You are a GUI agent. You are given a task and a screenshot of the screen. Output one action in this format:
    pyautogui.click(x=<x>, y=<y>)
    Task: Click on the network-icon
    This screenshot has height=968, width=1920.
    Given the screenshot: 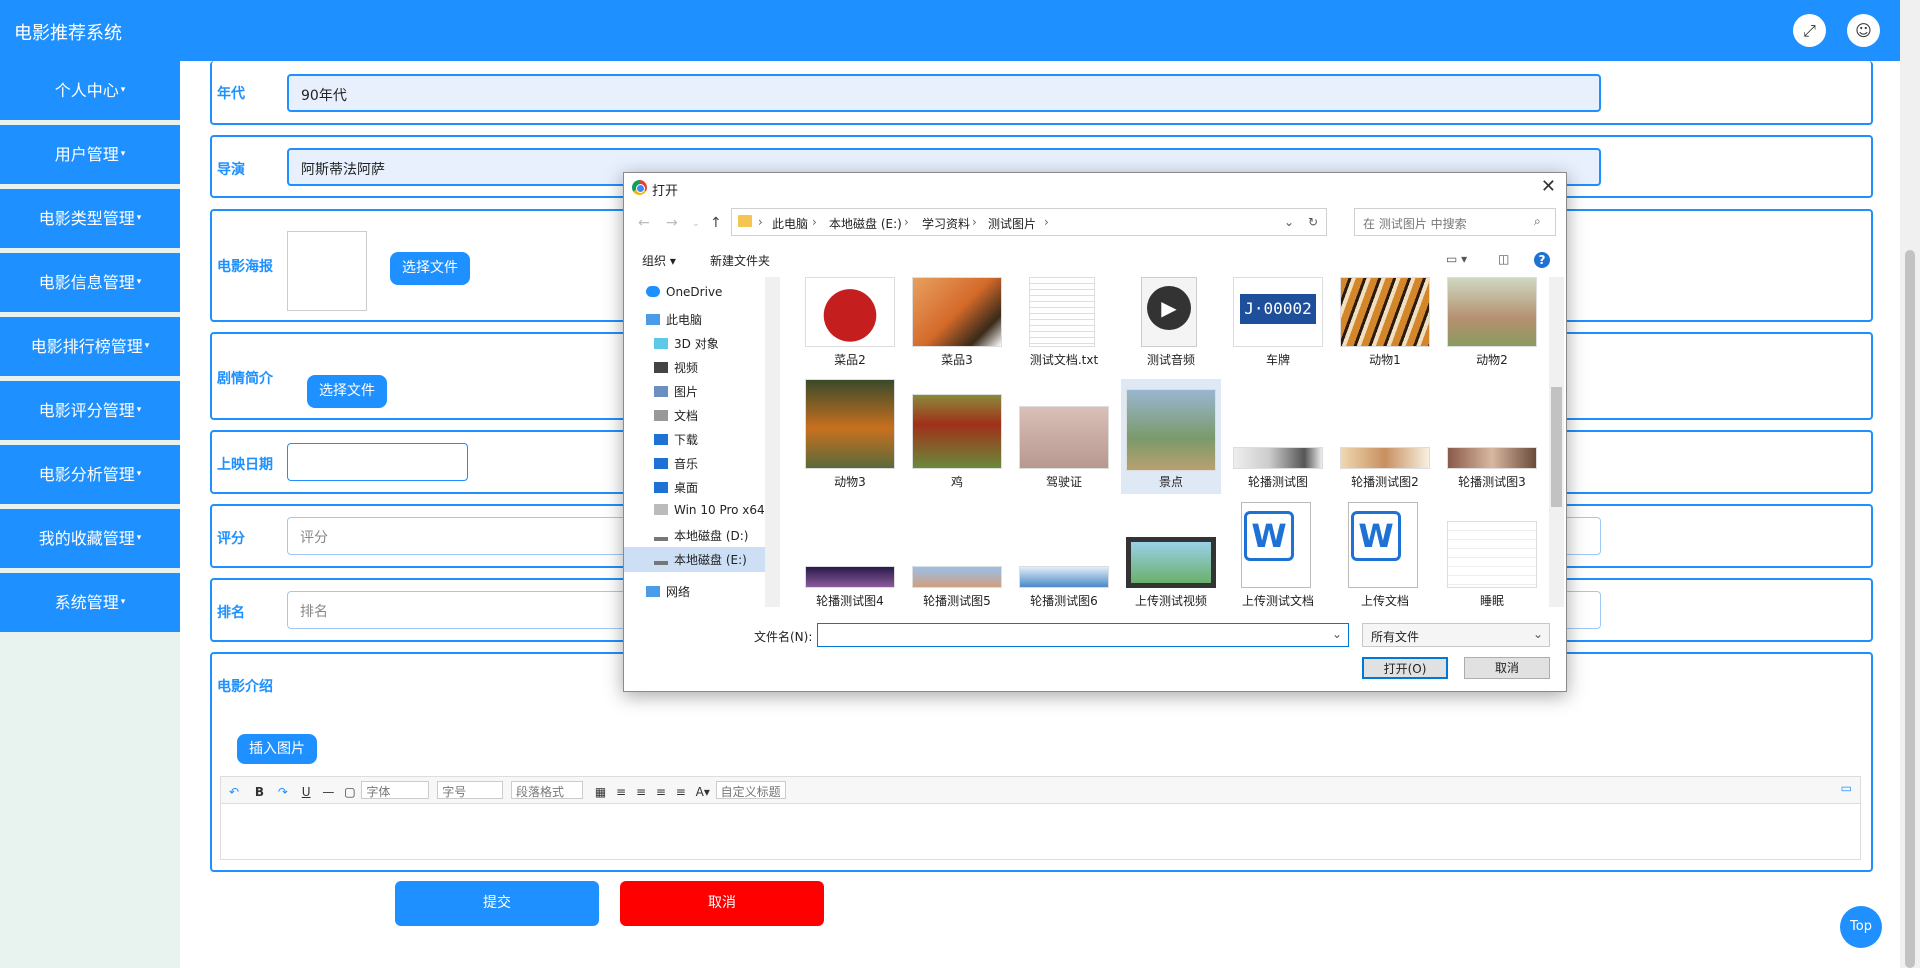 What is the action you would take?
    pyautogui.click(x=653, y=591)
    